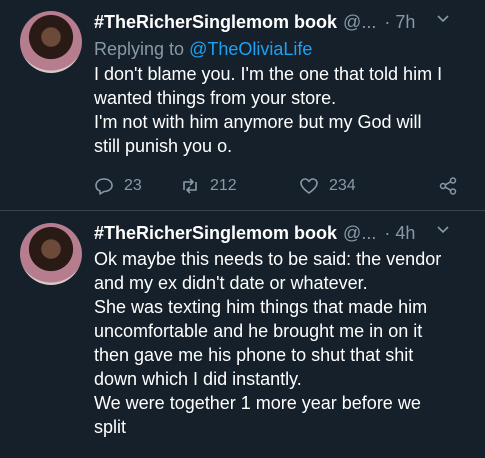  Describe the element at coordinates (257, 403) in the screenshot. I see `tweet-text-line: We were together 1 more year before we` at that location.